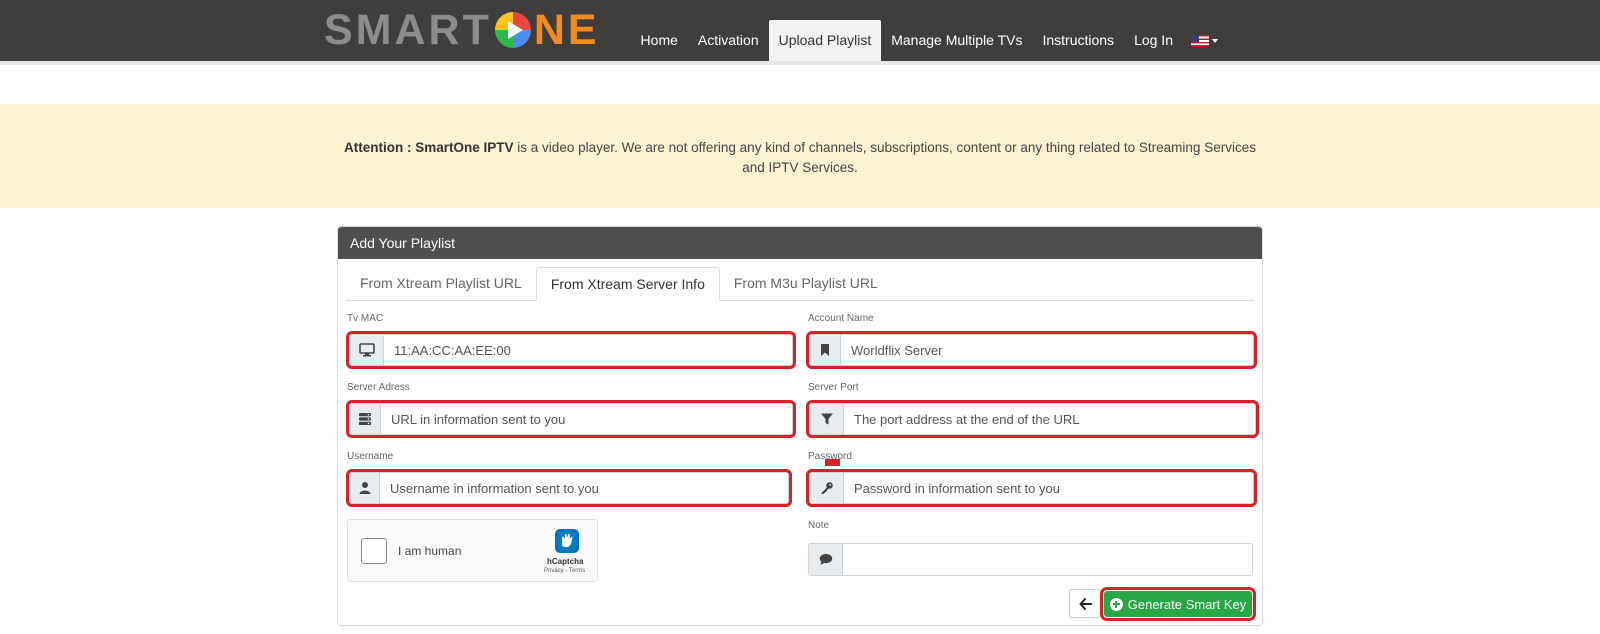  Describe the element at coordinates (365, 318) in the screenshot. I see `tv-mac-label: Tv MAC` at that location.